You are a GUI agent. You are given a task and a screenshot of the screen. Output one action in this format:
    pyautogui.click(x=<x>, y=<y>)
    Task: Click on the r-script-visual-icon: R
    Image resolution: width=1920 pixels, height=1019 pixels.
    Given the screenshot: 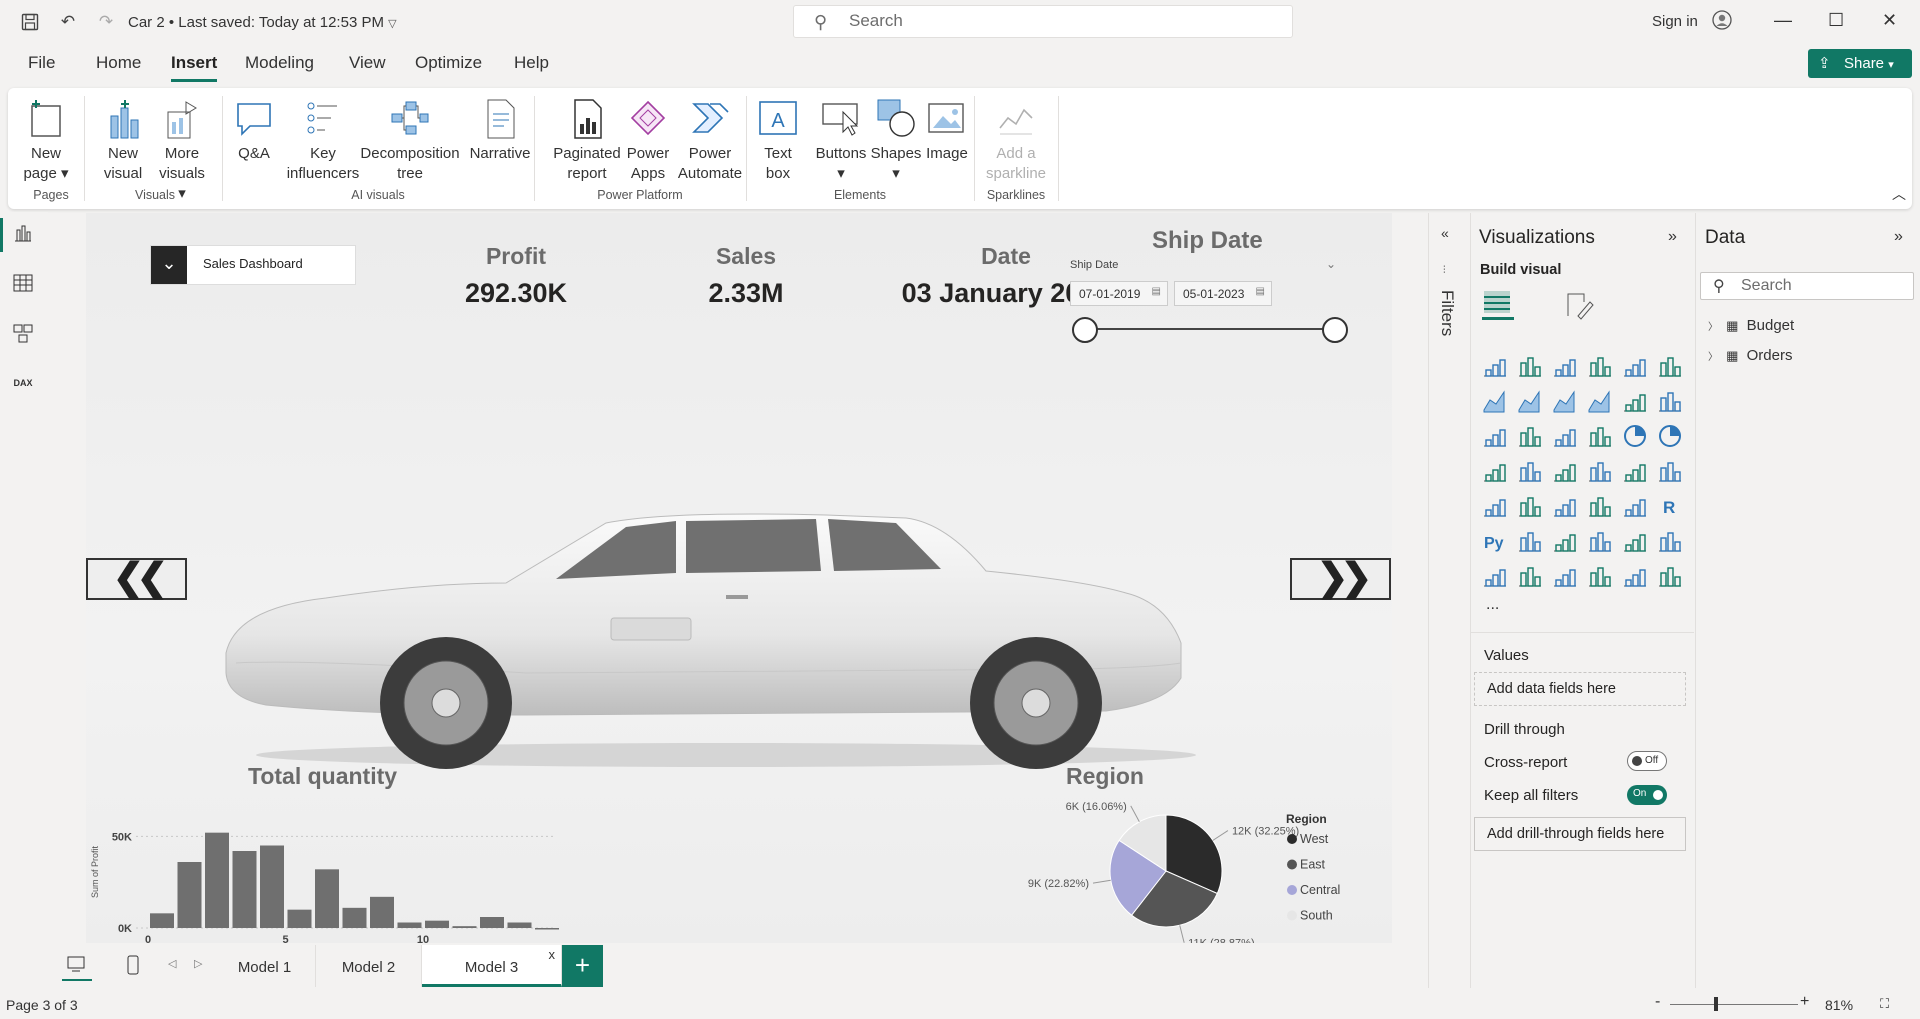 What is the action you would take?
    pyautogui.click(x=1670, y=506)
    